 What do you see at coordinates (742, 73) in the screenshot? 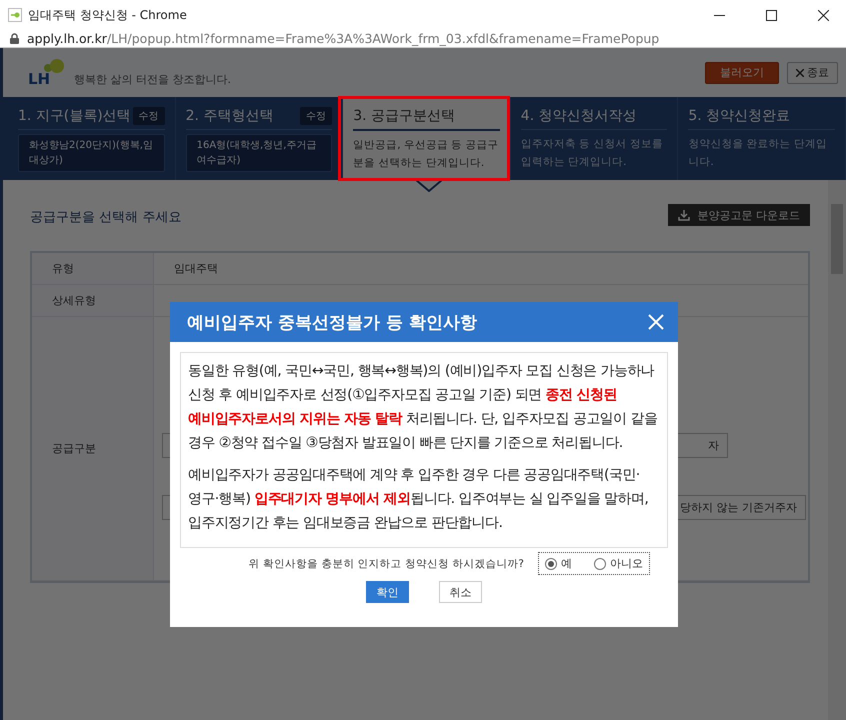
I see `load-button: 불러오기` at bounding box center [742, 73].